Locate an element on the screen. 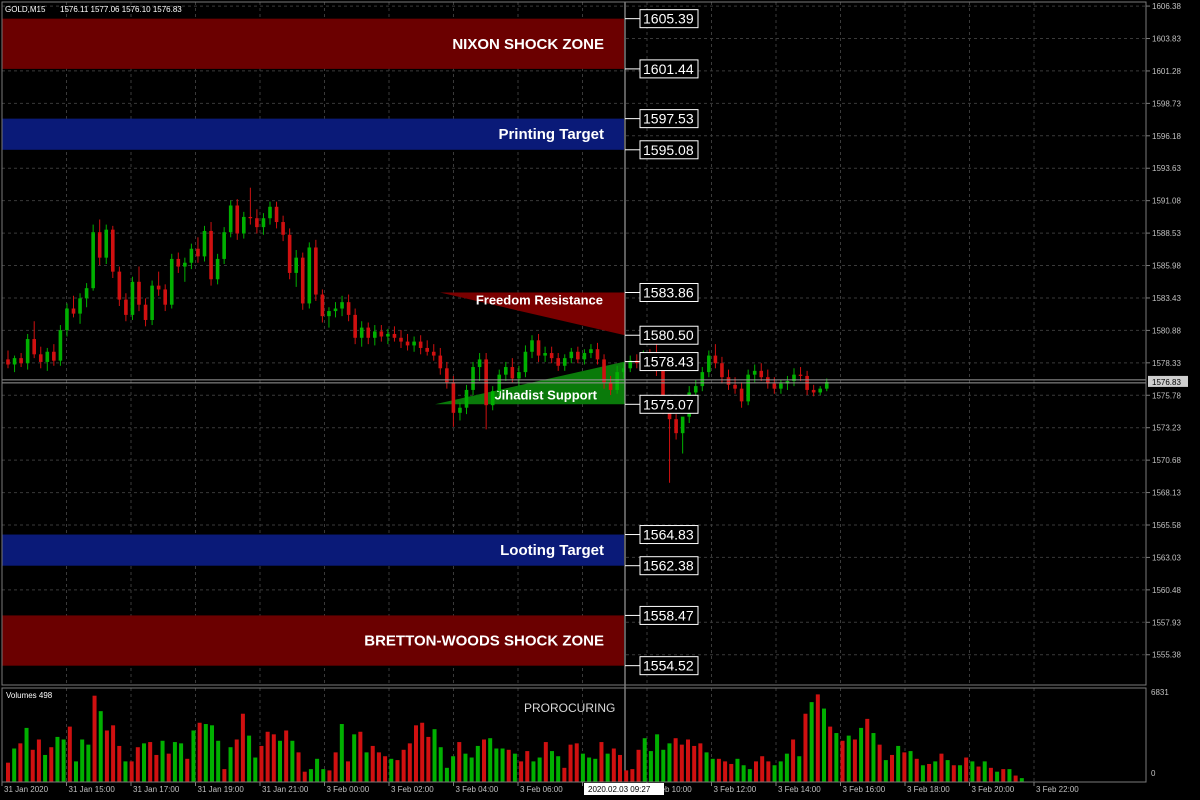 This screenshot has width=1200, height=800. level-label-5: 1580.50 is located at coordinates (668, 335).